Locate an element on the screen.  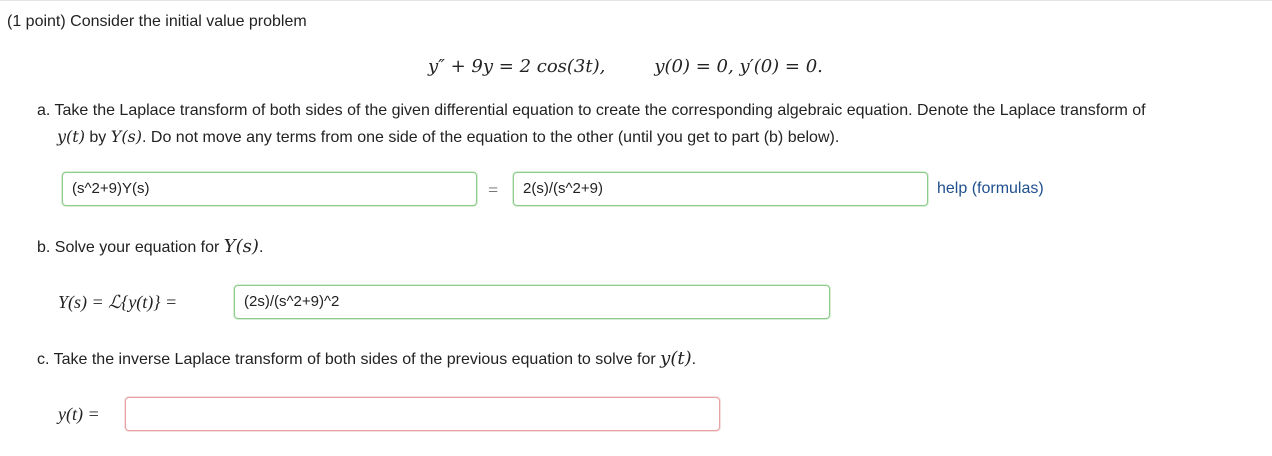
Ys-symbol-b: Y(s) is located at coordinates (241, 246).